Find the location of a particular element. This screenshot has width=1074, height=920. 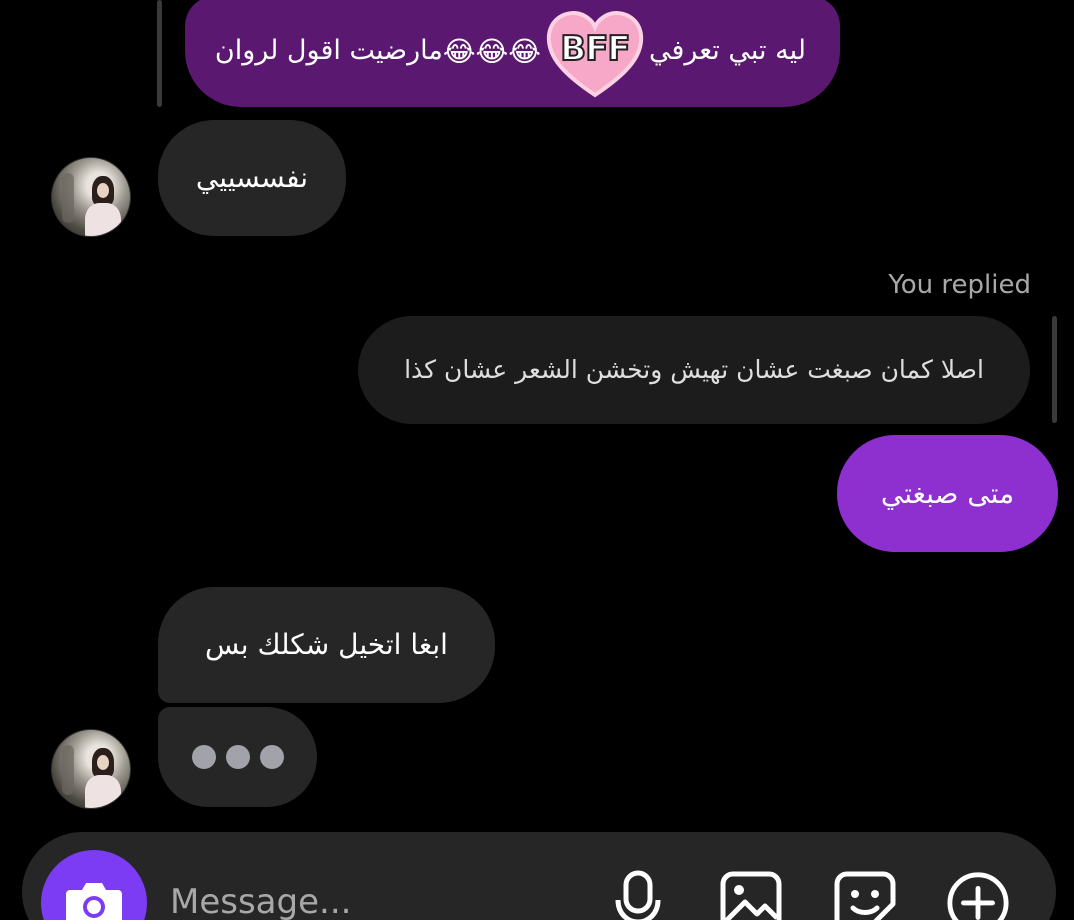

incoming-message: نفسسييي is located at coordinates (252, 178).